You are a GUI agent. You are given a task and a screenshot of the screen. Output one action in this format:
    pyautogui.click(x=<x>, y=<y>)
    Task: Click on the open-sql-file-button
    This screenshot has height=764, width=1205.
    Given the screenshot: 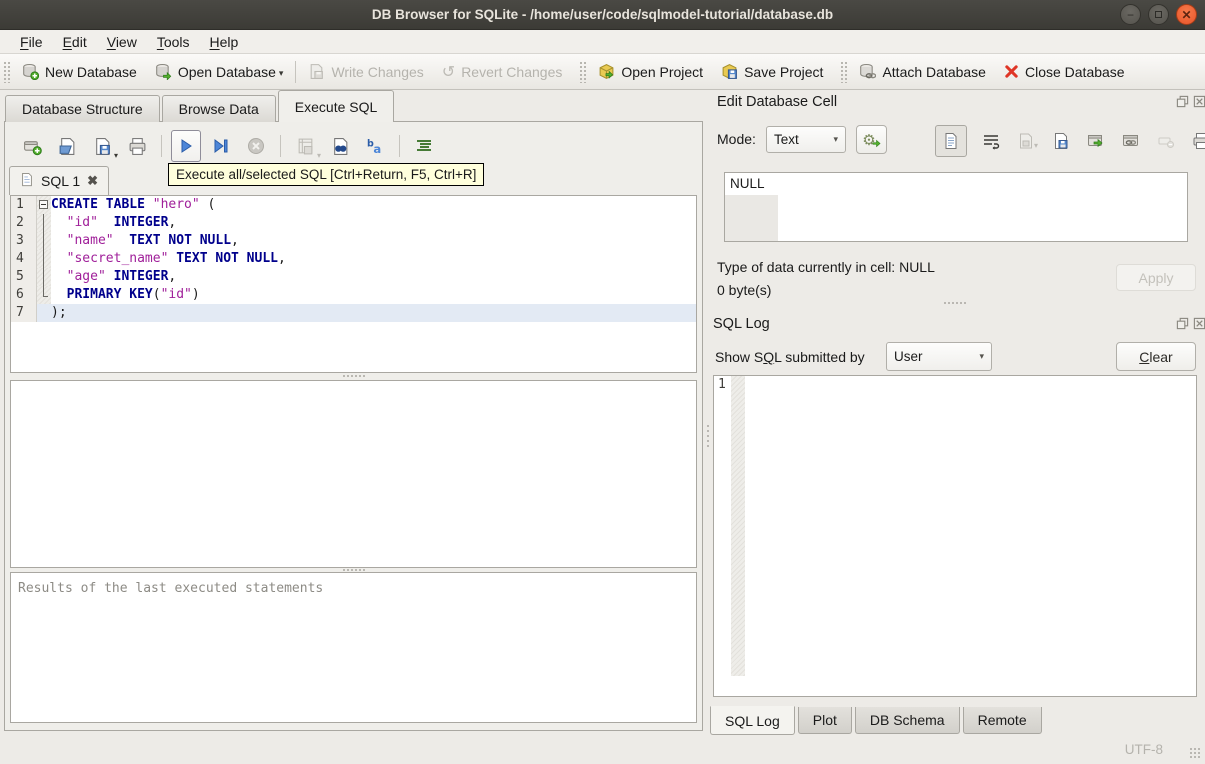 What is the action you would take?
    pyautogui.click(x=67, y=146)
    